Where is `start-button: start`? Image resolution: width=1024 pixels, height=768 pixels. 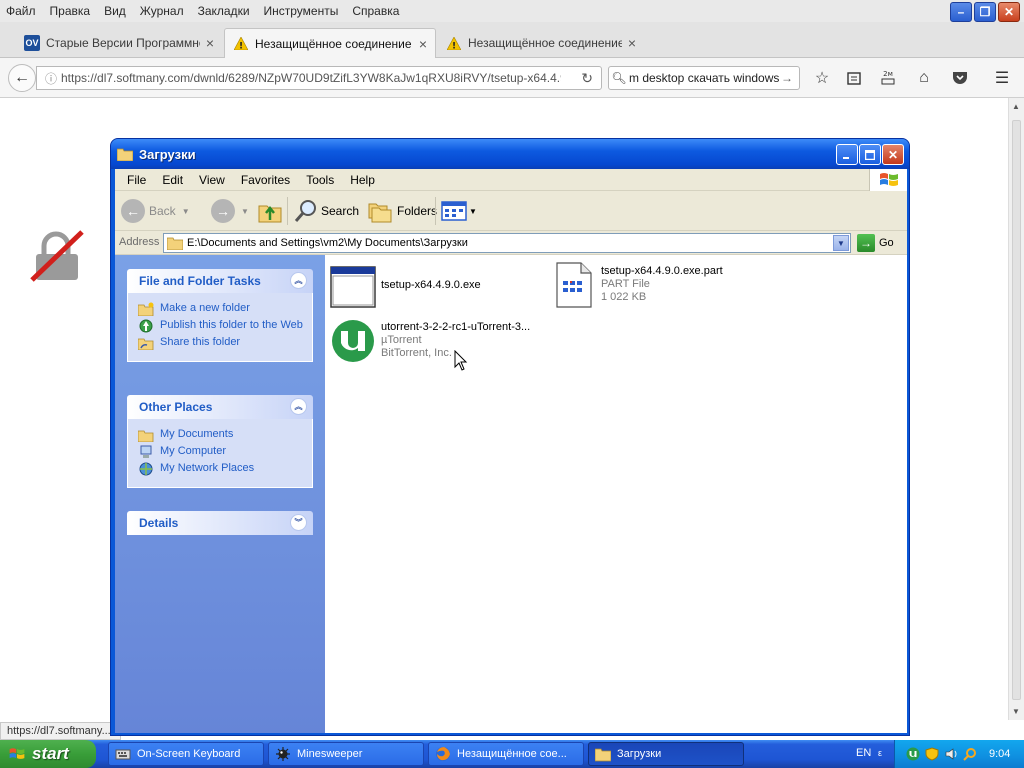 start-button: start is located at coordinates (48, 754).